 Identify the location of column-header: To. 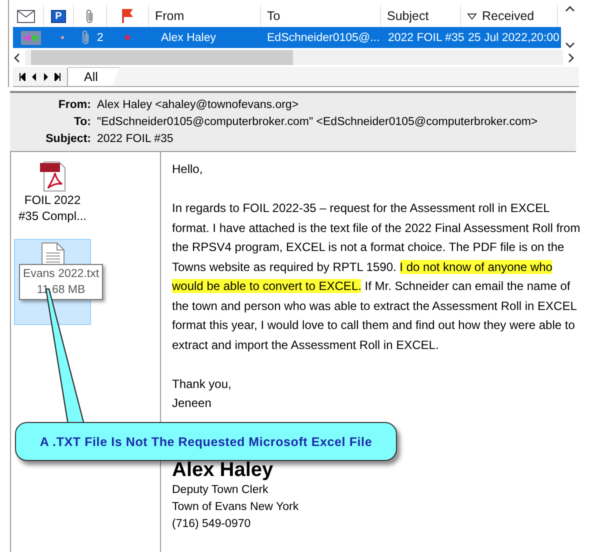
(273, 16).